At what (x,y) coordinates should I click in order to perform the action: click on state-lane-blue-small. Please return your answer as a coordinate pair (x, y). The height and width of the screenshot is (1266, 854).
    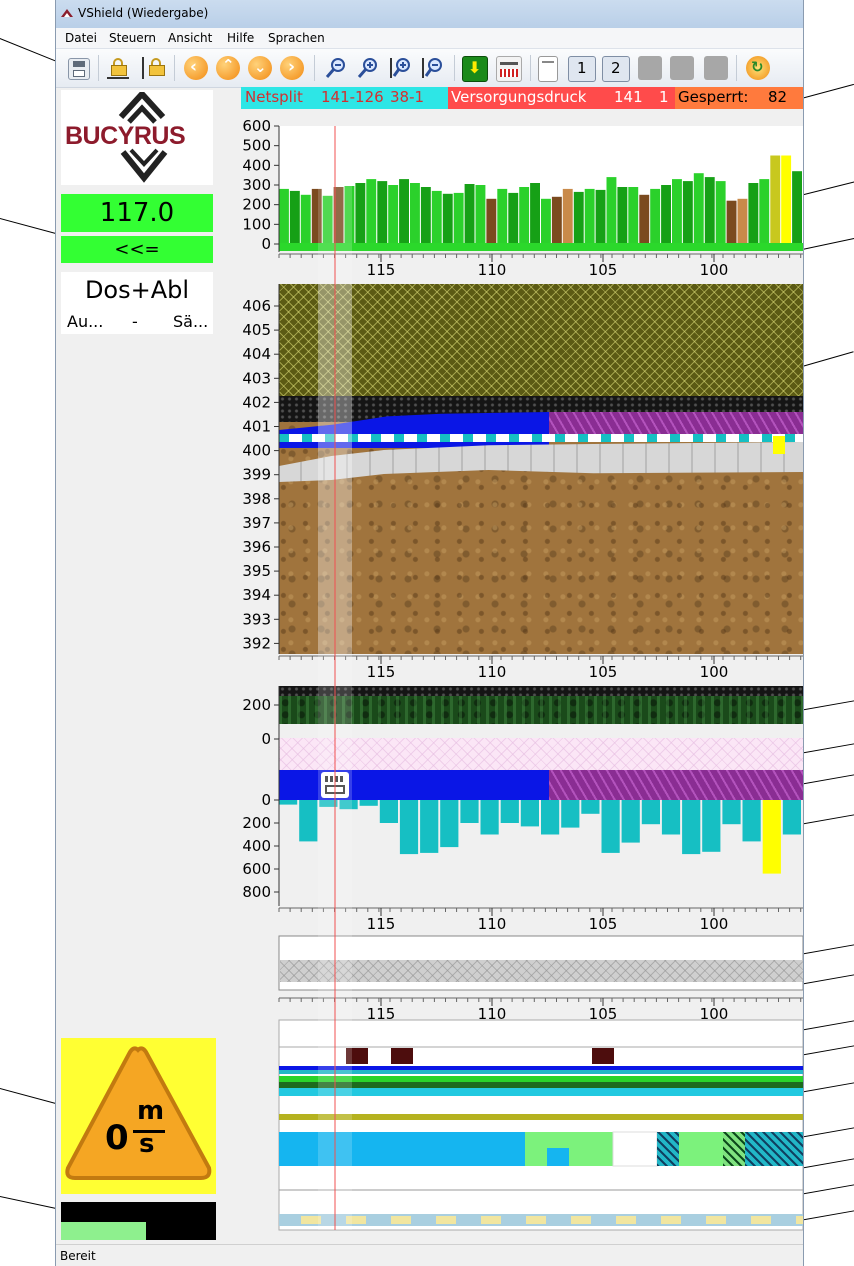
    Looking at the image, I should click on (558, 1157).